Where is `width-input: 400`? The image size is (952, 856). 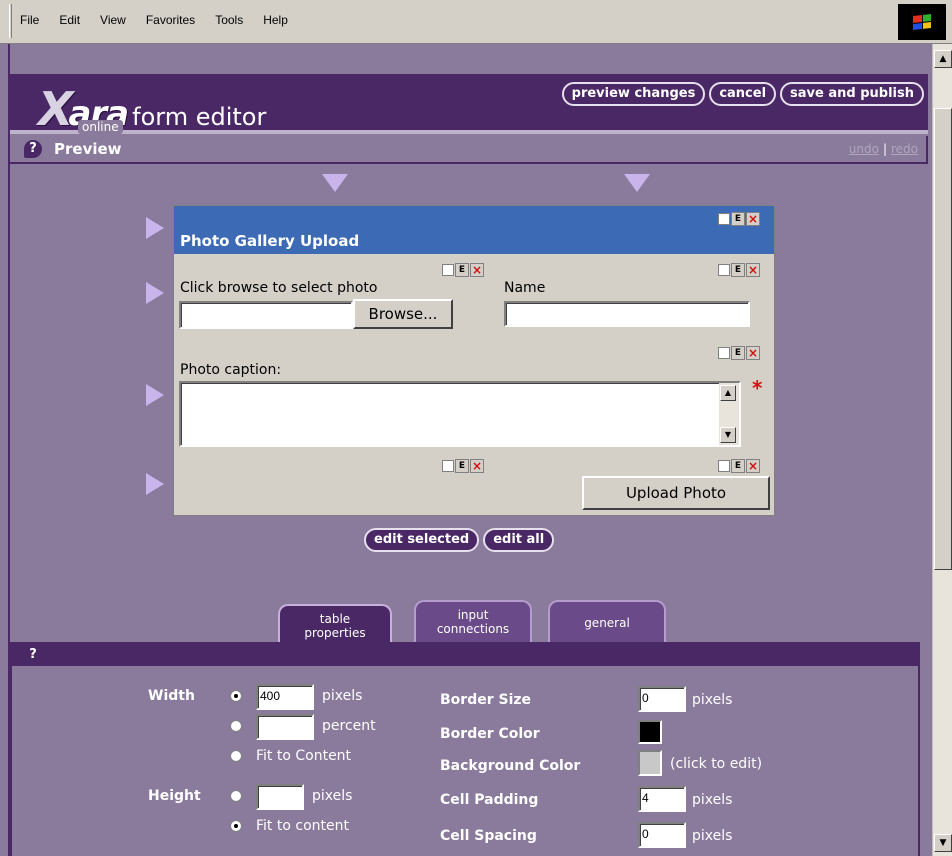 width-input: 400 is located at coordinates (285, 697).